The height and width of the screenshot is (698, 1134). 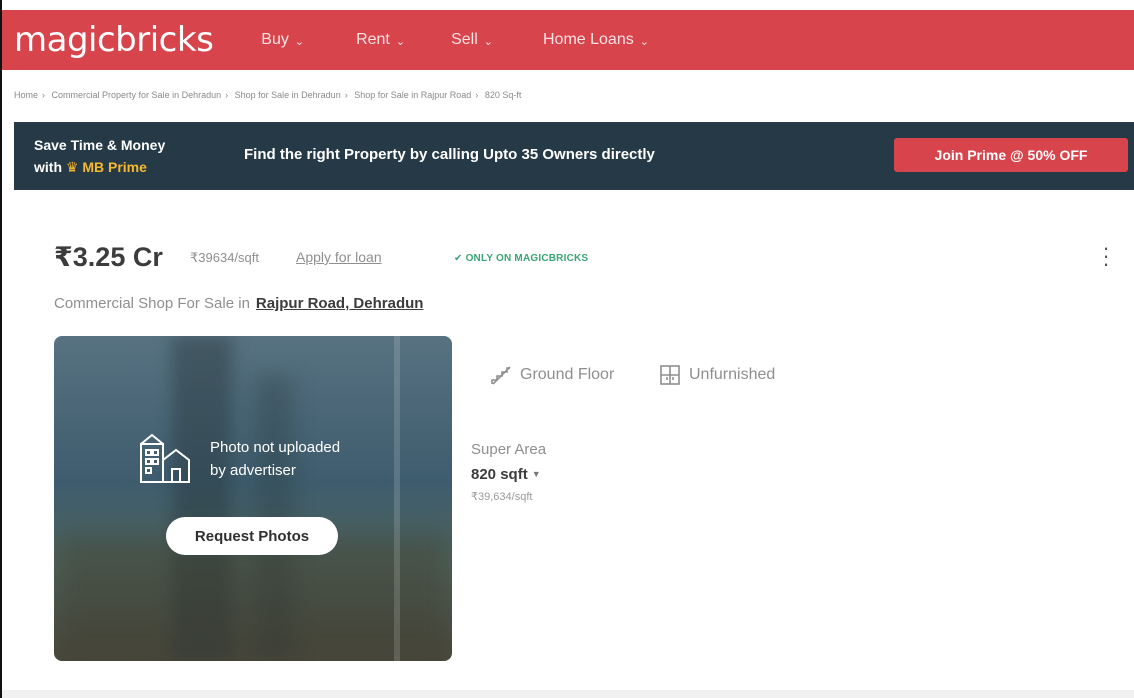 What do you see at coordinates (100, 145) in the screenshot?
I see `prime-tagline-line1: Save Time & Money` at bounding box center [100, 145].